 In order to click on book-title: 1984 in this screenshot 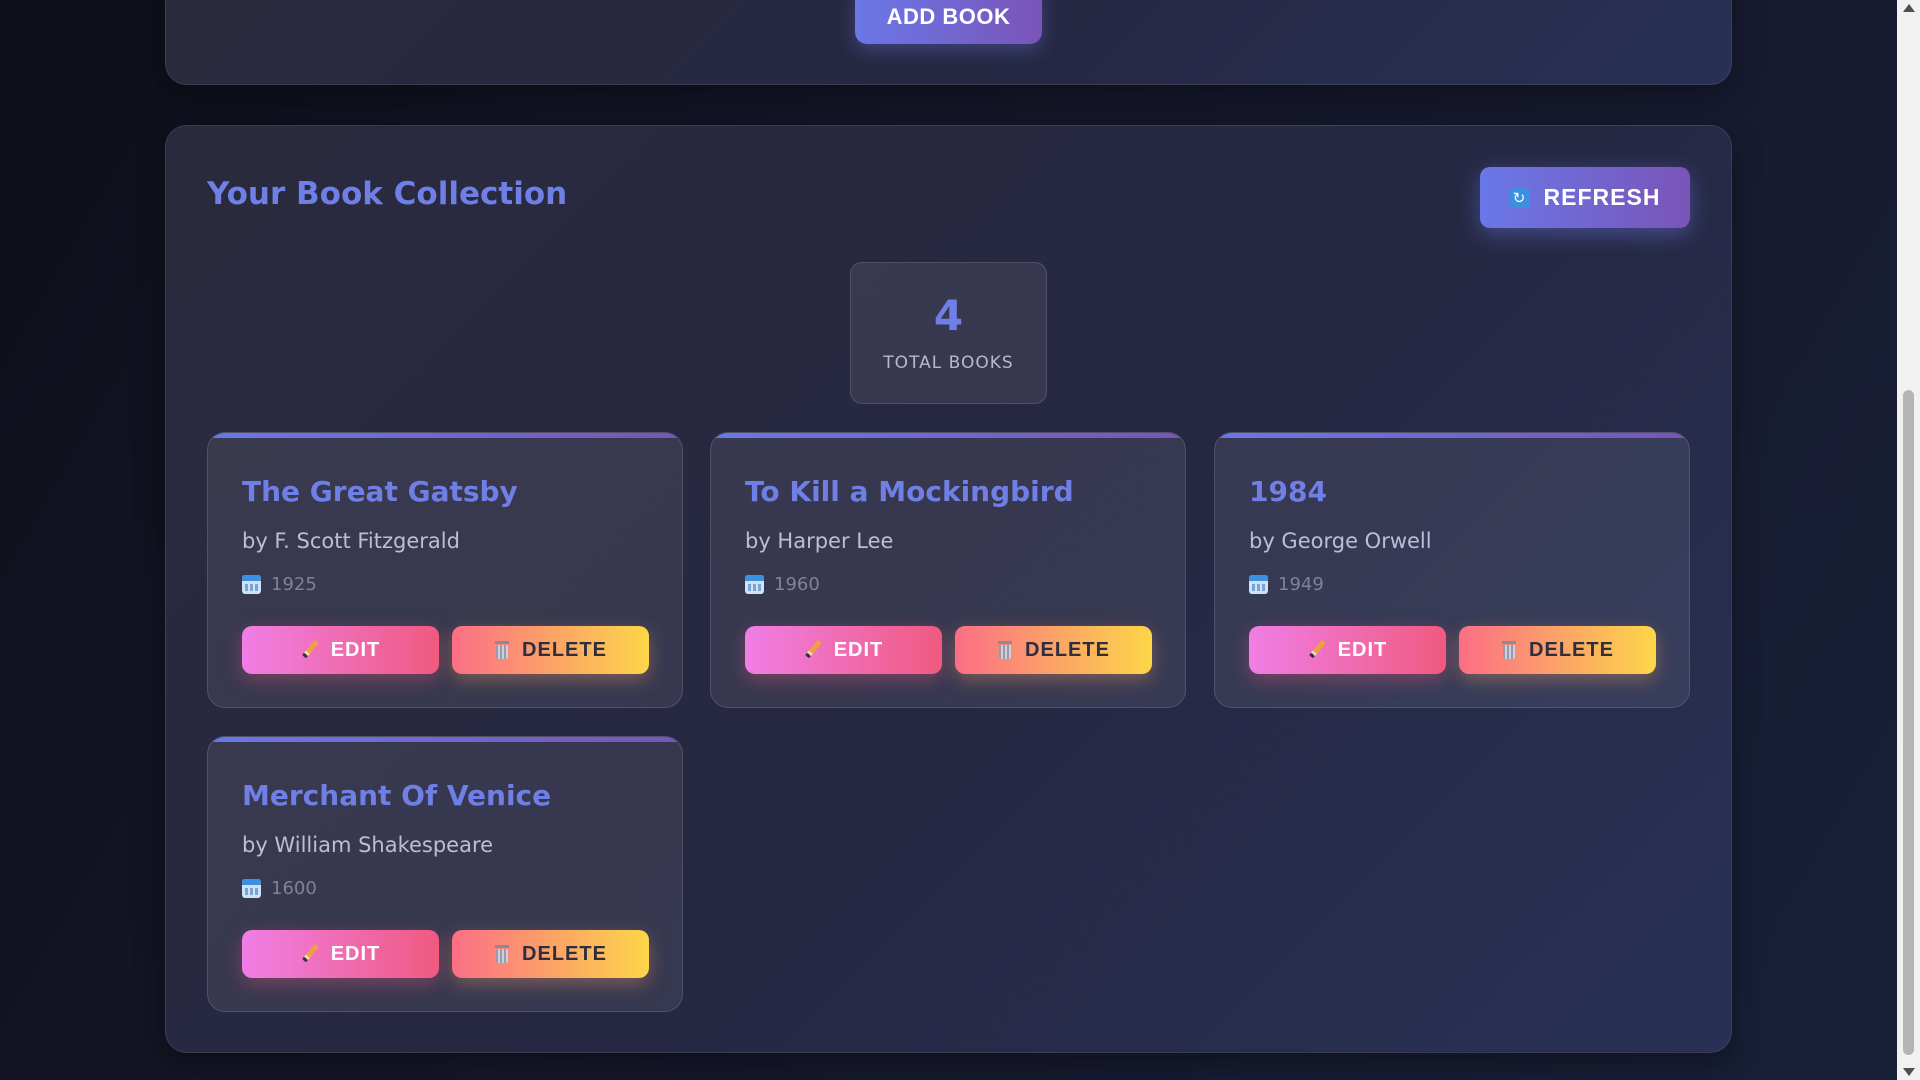, I will do `click(1288, 491)`.